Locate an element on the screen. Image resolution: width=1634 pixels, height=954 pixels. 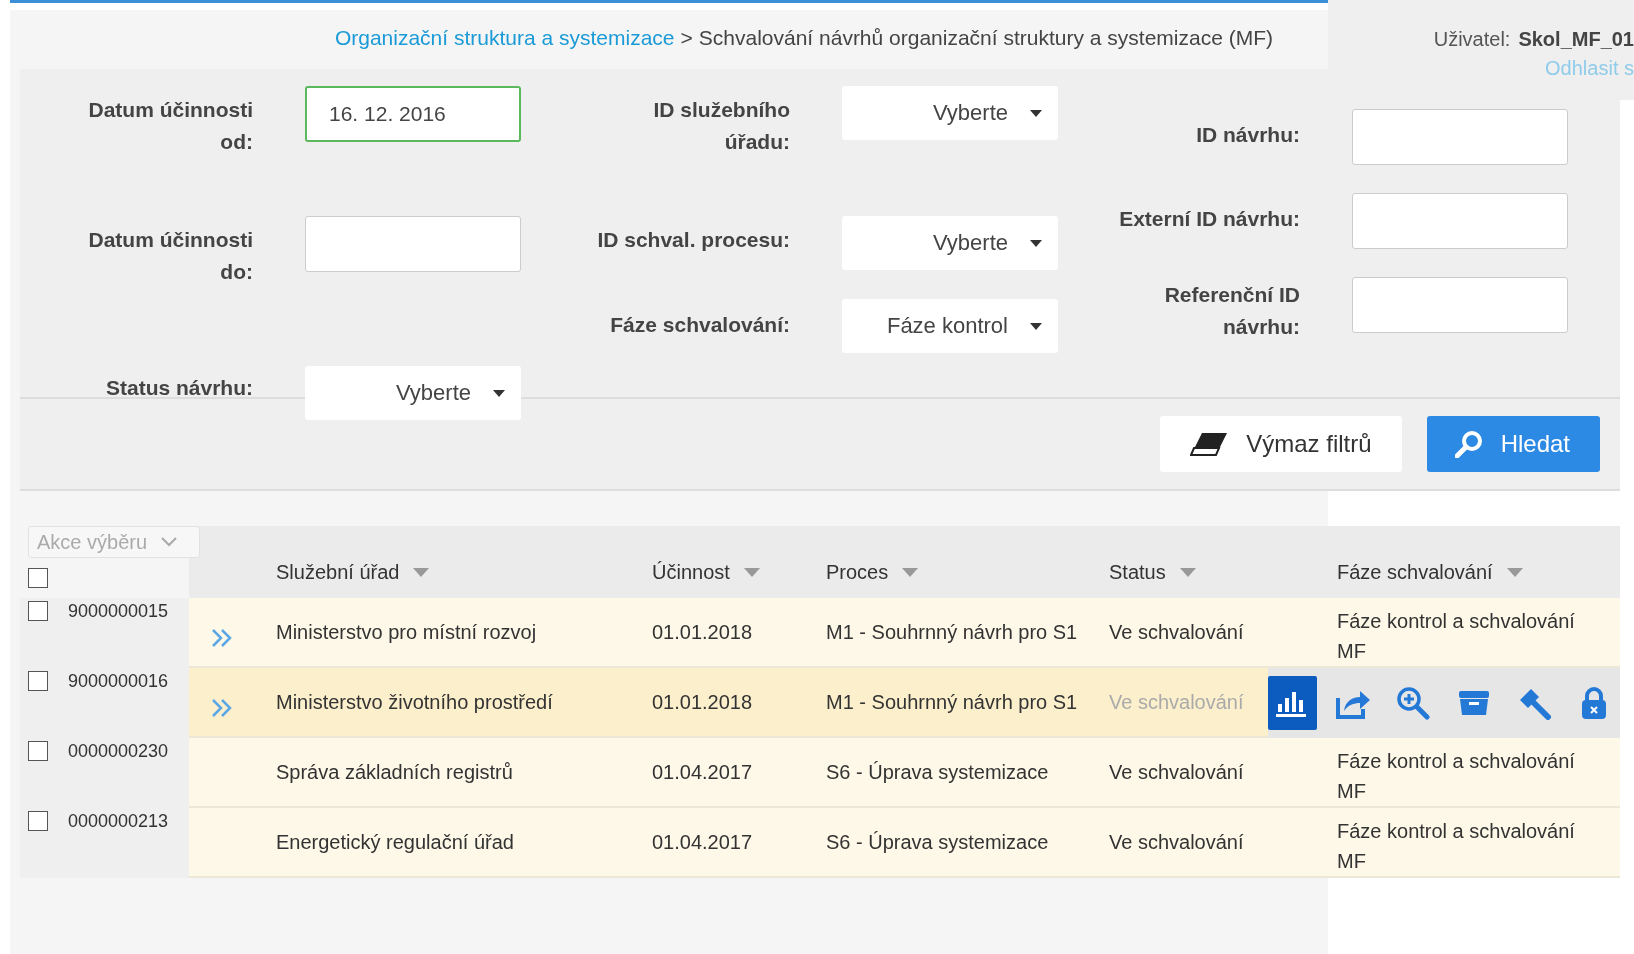
column-header: Status is located at coordinates (1223, 562).